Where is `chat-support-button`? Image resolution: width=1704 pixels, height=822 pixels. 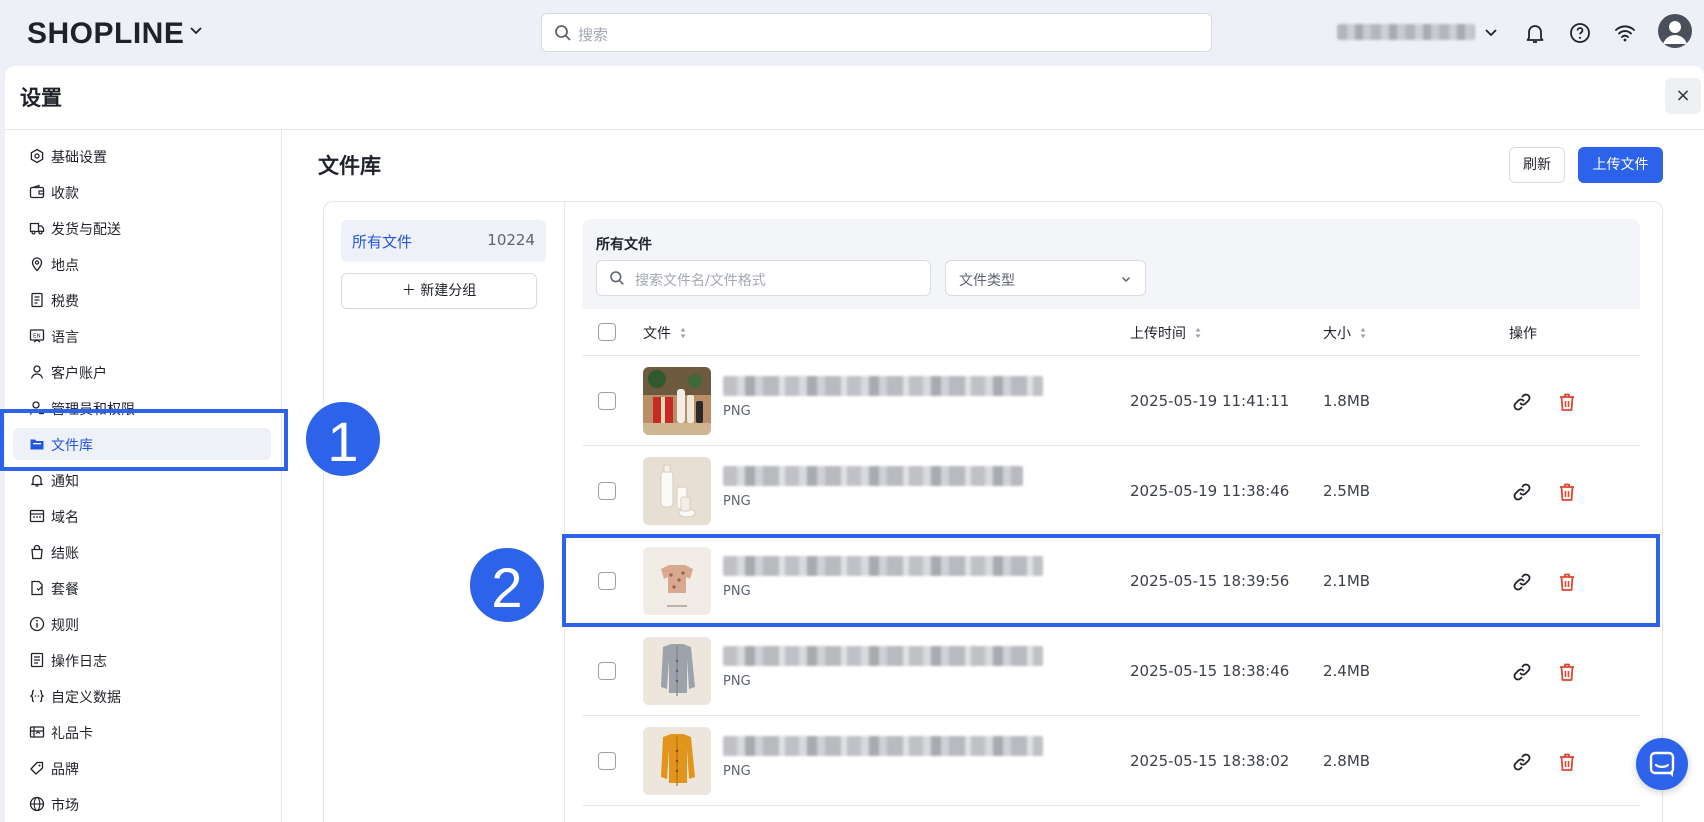 chat-support-button is located at coordinates (1662, 764).